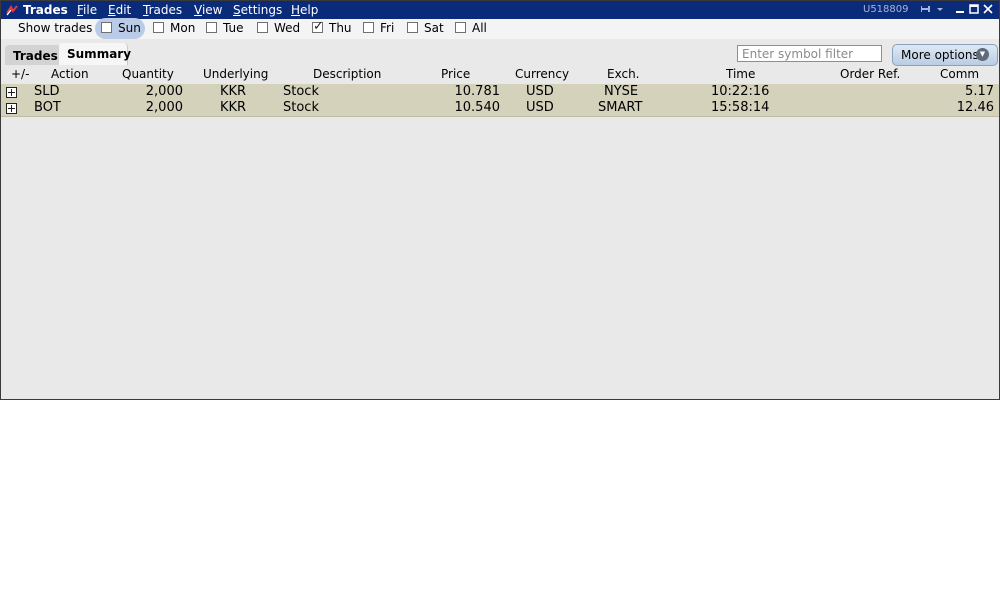  Describe the element at coordinates (740, 107) in the screenshot. I see `cell-time: 15:58:14` at that location.